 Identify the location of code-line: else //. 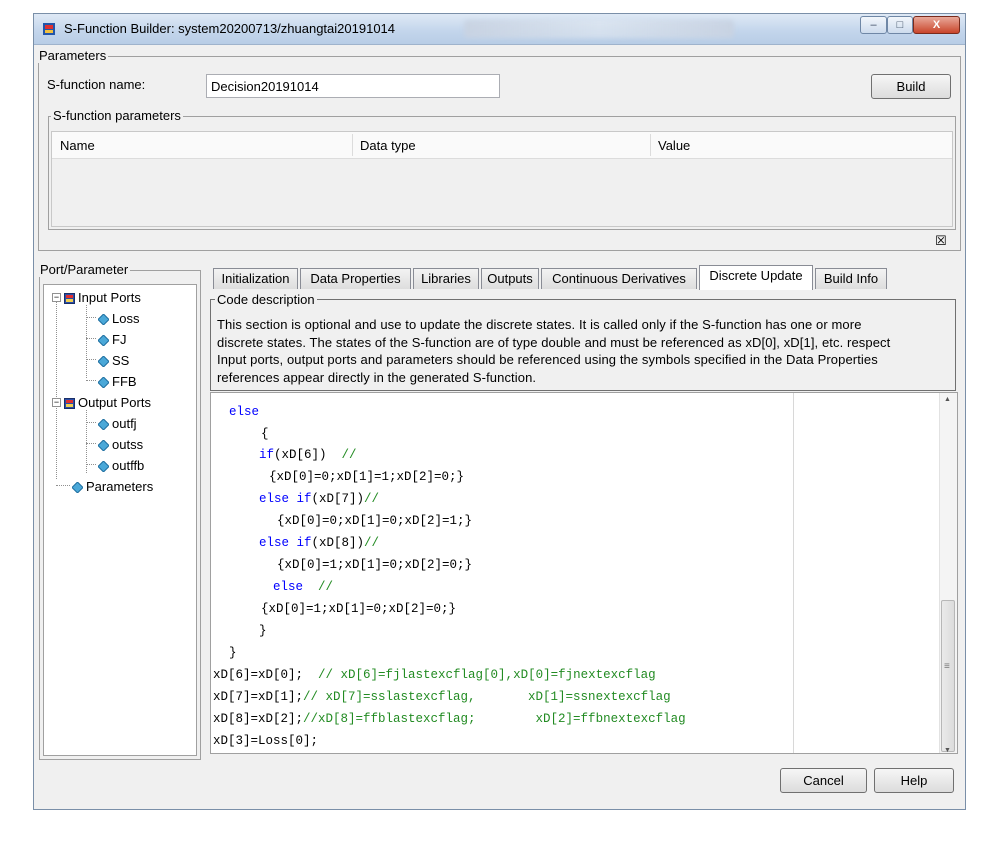
(303, 587).